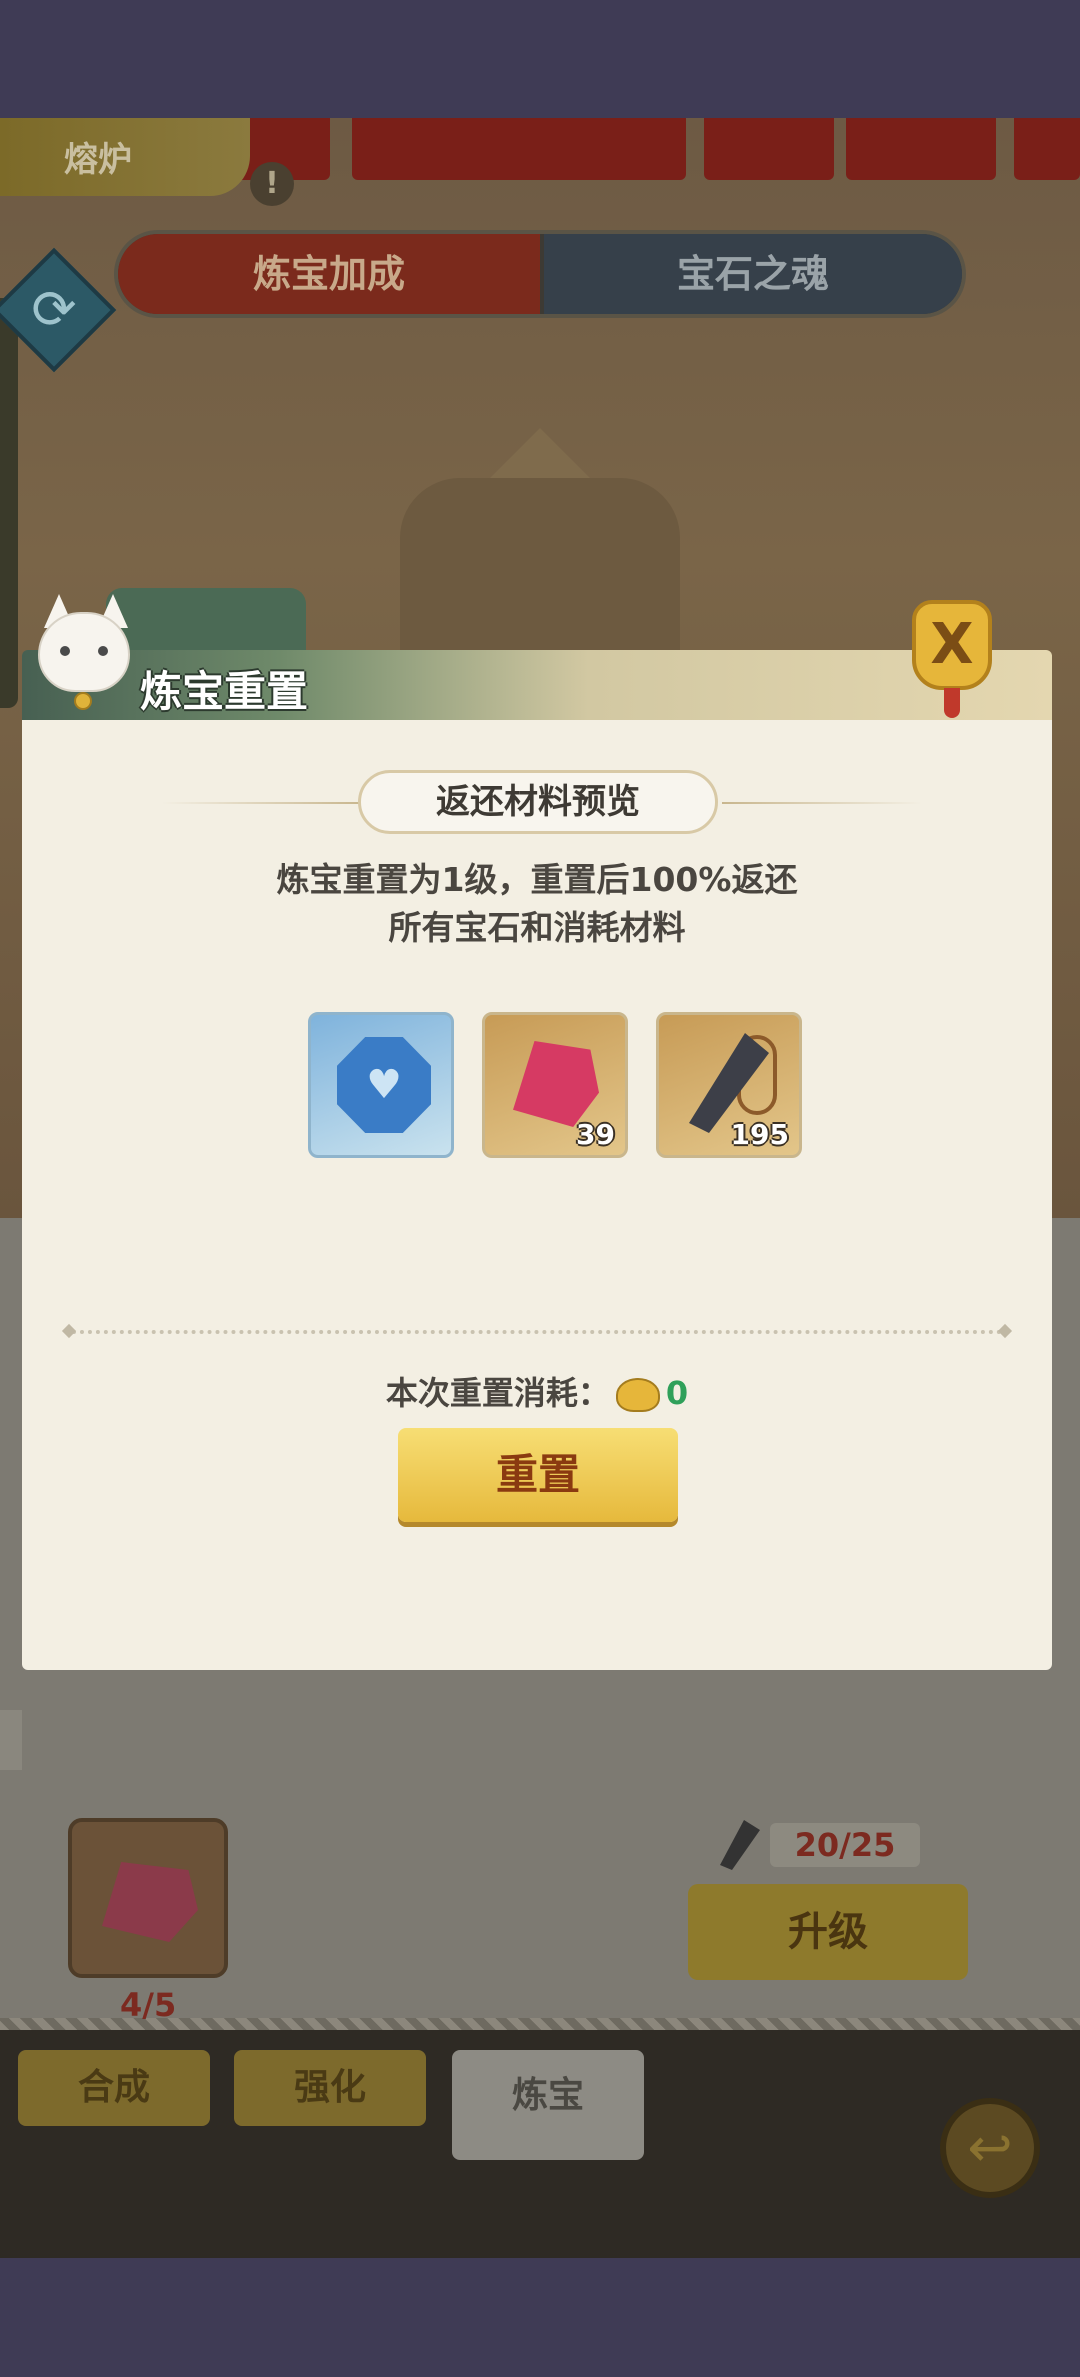  What do you see at coordinates (538, 802) in the screenshot?
I see `preview-subtitle: 返还材料预览` at bounding box center [538, 802].